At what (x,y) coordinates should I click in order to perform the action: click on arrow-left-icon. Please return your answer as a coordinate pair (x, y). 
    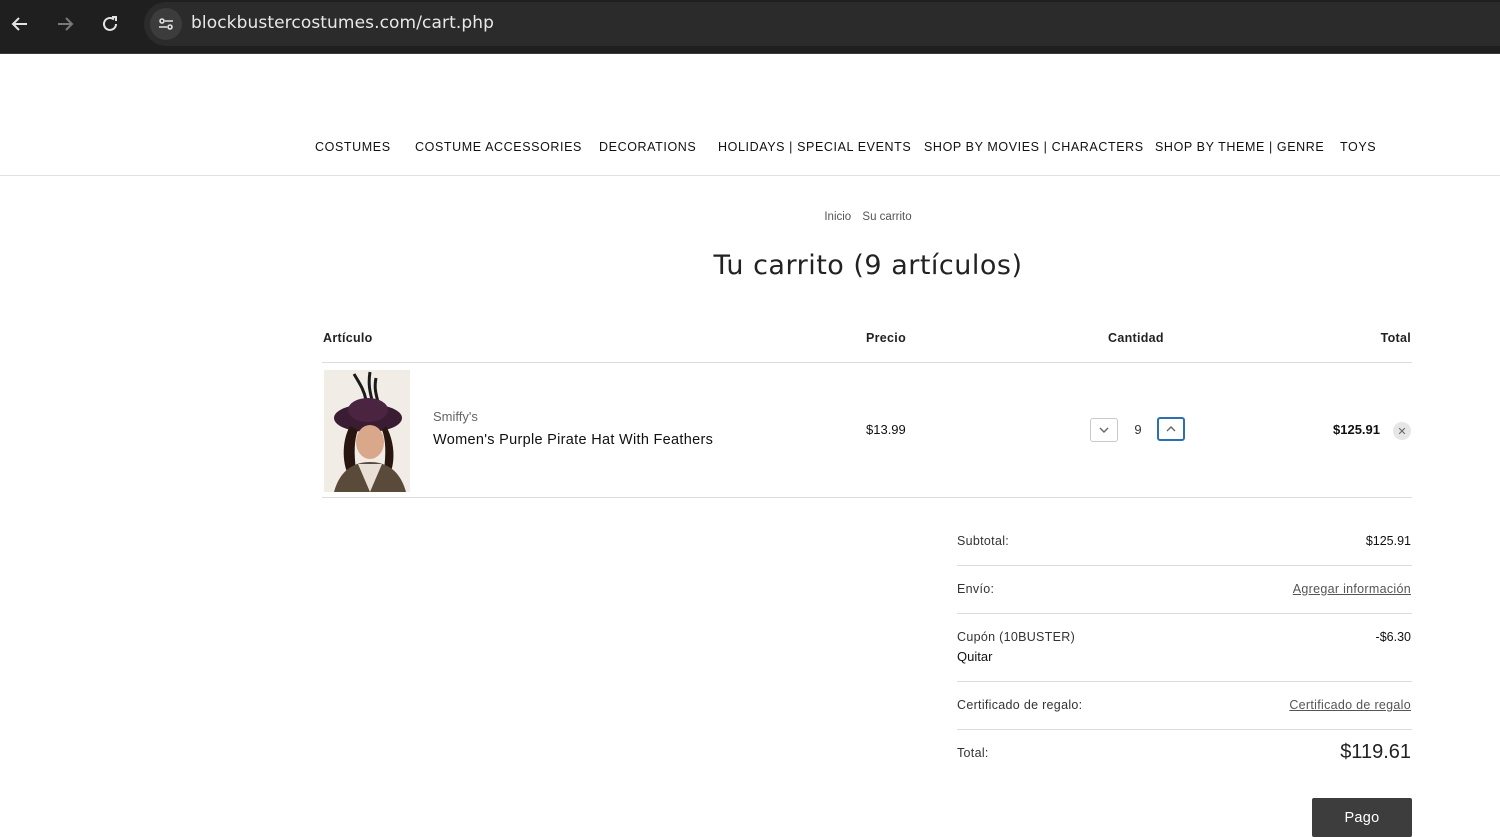
    Looking at the image, I should click on (19, 24).